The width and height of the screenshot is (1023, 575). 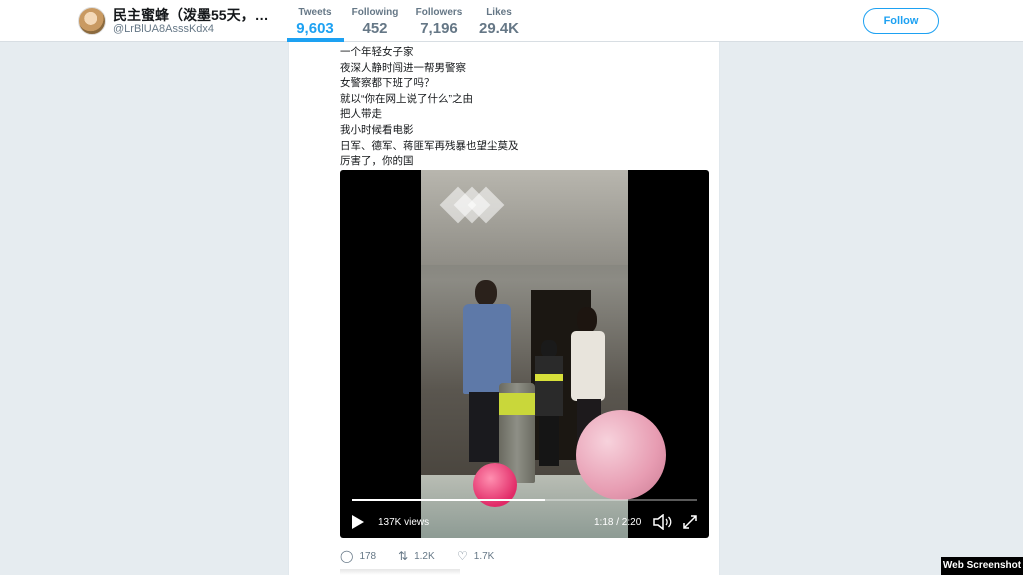 What do you see at coordinates (621, 455) in the screenshot?
I see `pink-exercise-ball` at bounding box center [621, 455].